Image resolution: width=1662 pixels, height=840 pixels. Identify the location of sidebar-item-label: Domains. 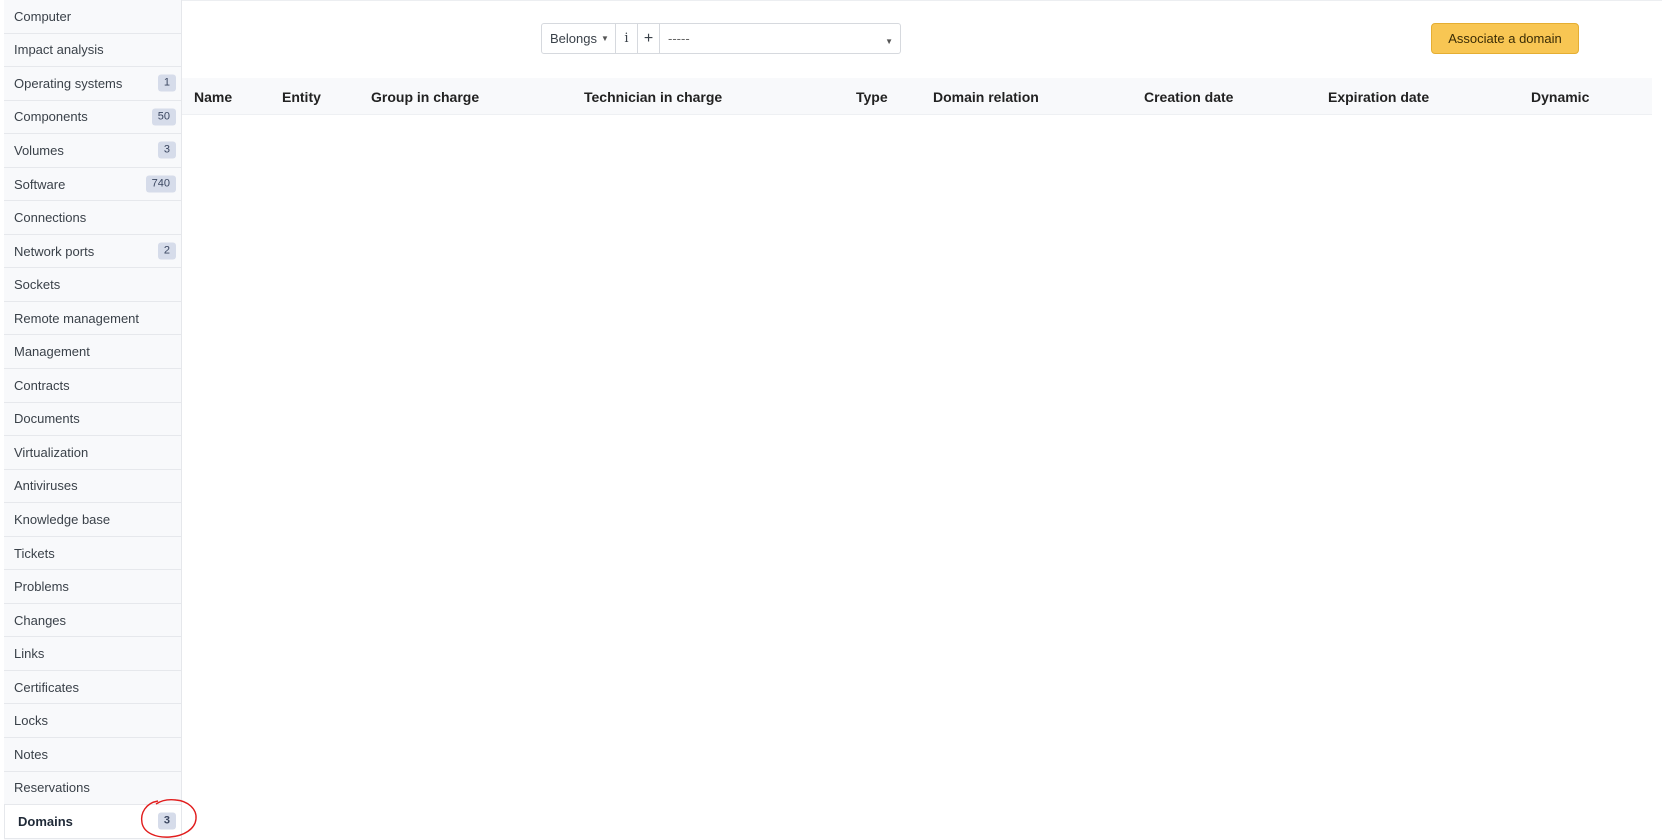
(45, 821).